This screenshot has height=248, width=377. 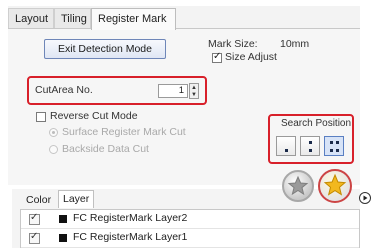 What do you see at coordinates (53, 149) in the screenshot?
I see `backside-data-radio` at bounding box center [53, 149].